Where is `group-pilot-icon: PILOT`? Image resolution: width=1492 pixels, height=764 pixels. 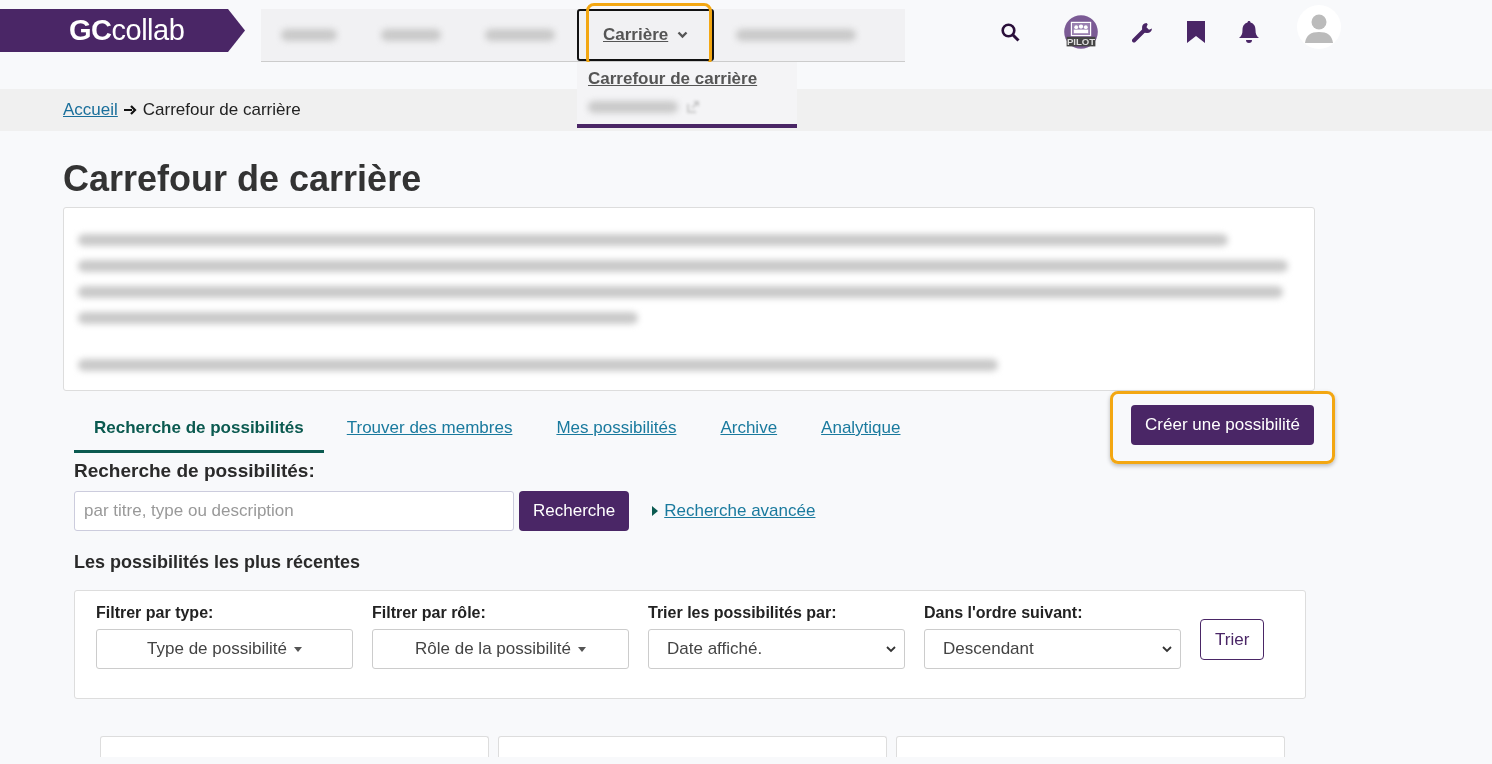
group-pilot-icon: PILOT is located at coordinates (1081, 32).